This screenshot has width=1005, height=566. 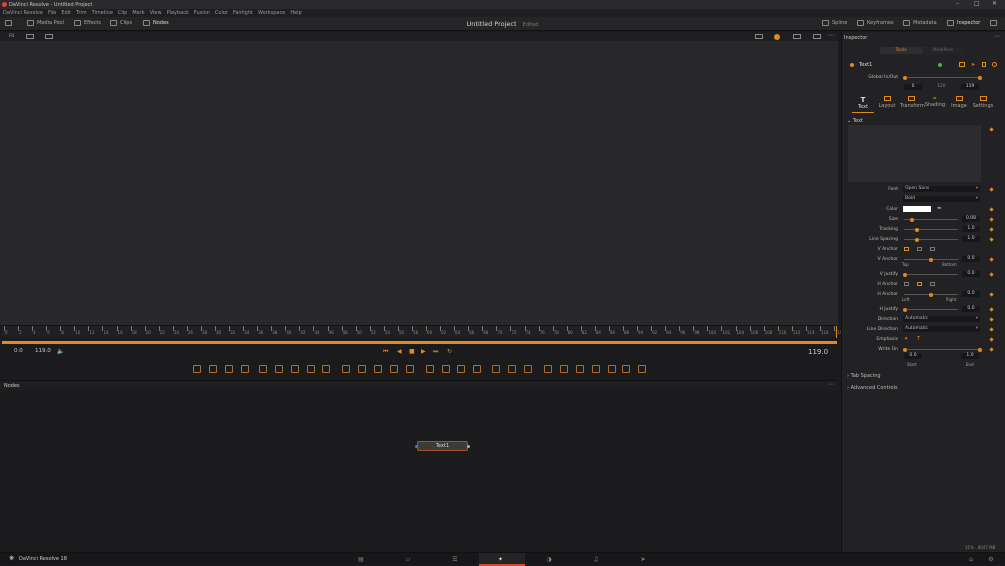 What do you see at coordinates (399, 351) in the screenshot?
I see `play-reverse-icon: ◀` at bounding box center [399, 351].